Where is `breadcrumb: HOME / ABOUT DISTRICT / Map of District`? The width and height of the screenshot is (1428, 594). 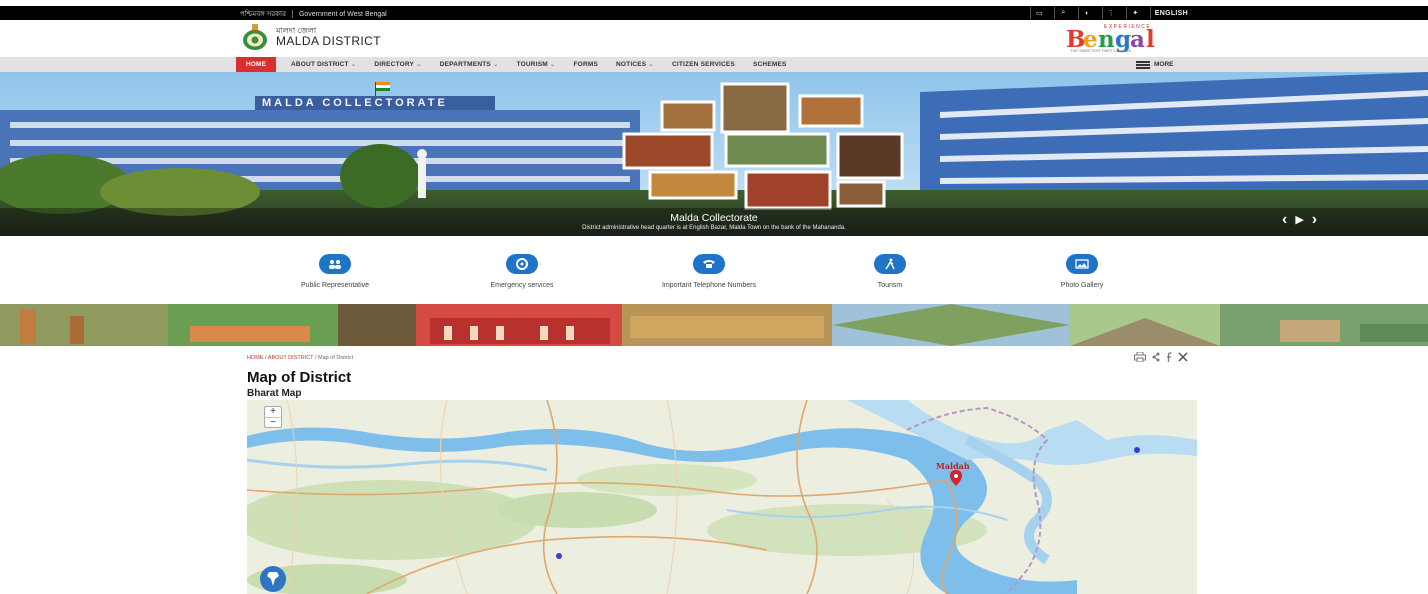 breadcrumb: HOME / ABOUT DISTRICT / Map of District is located at coordinates (300, 358).